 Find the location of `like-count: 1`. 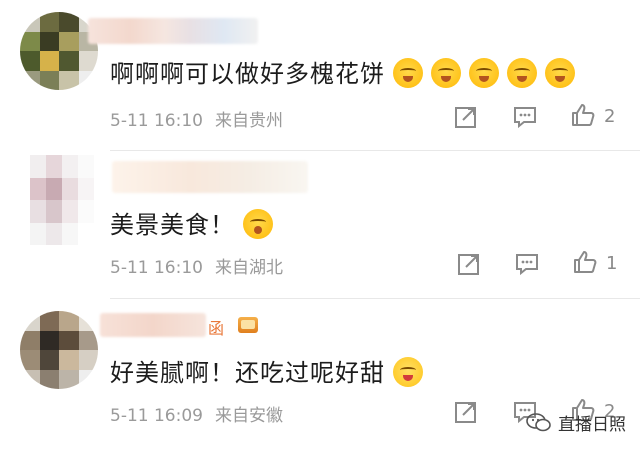

like-count: 1 is located at coordinates (612, 263).